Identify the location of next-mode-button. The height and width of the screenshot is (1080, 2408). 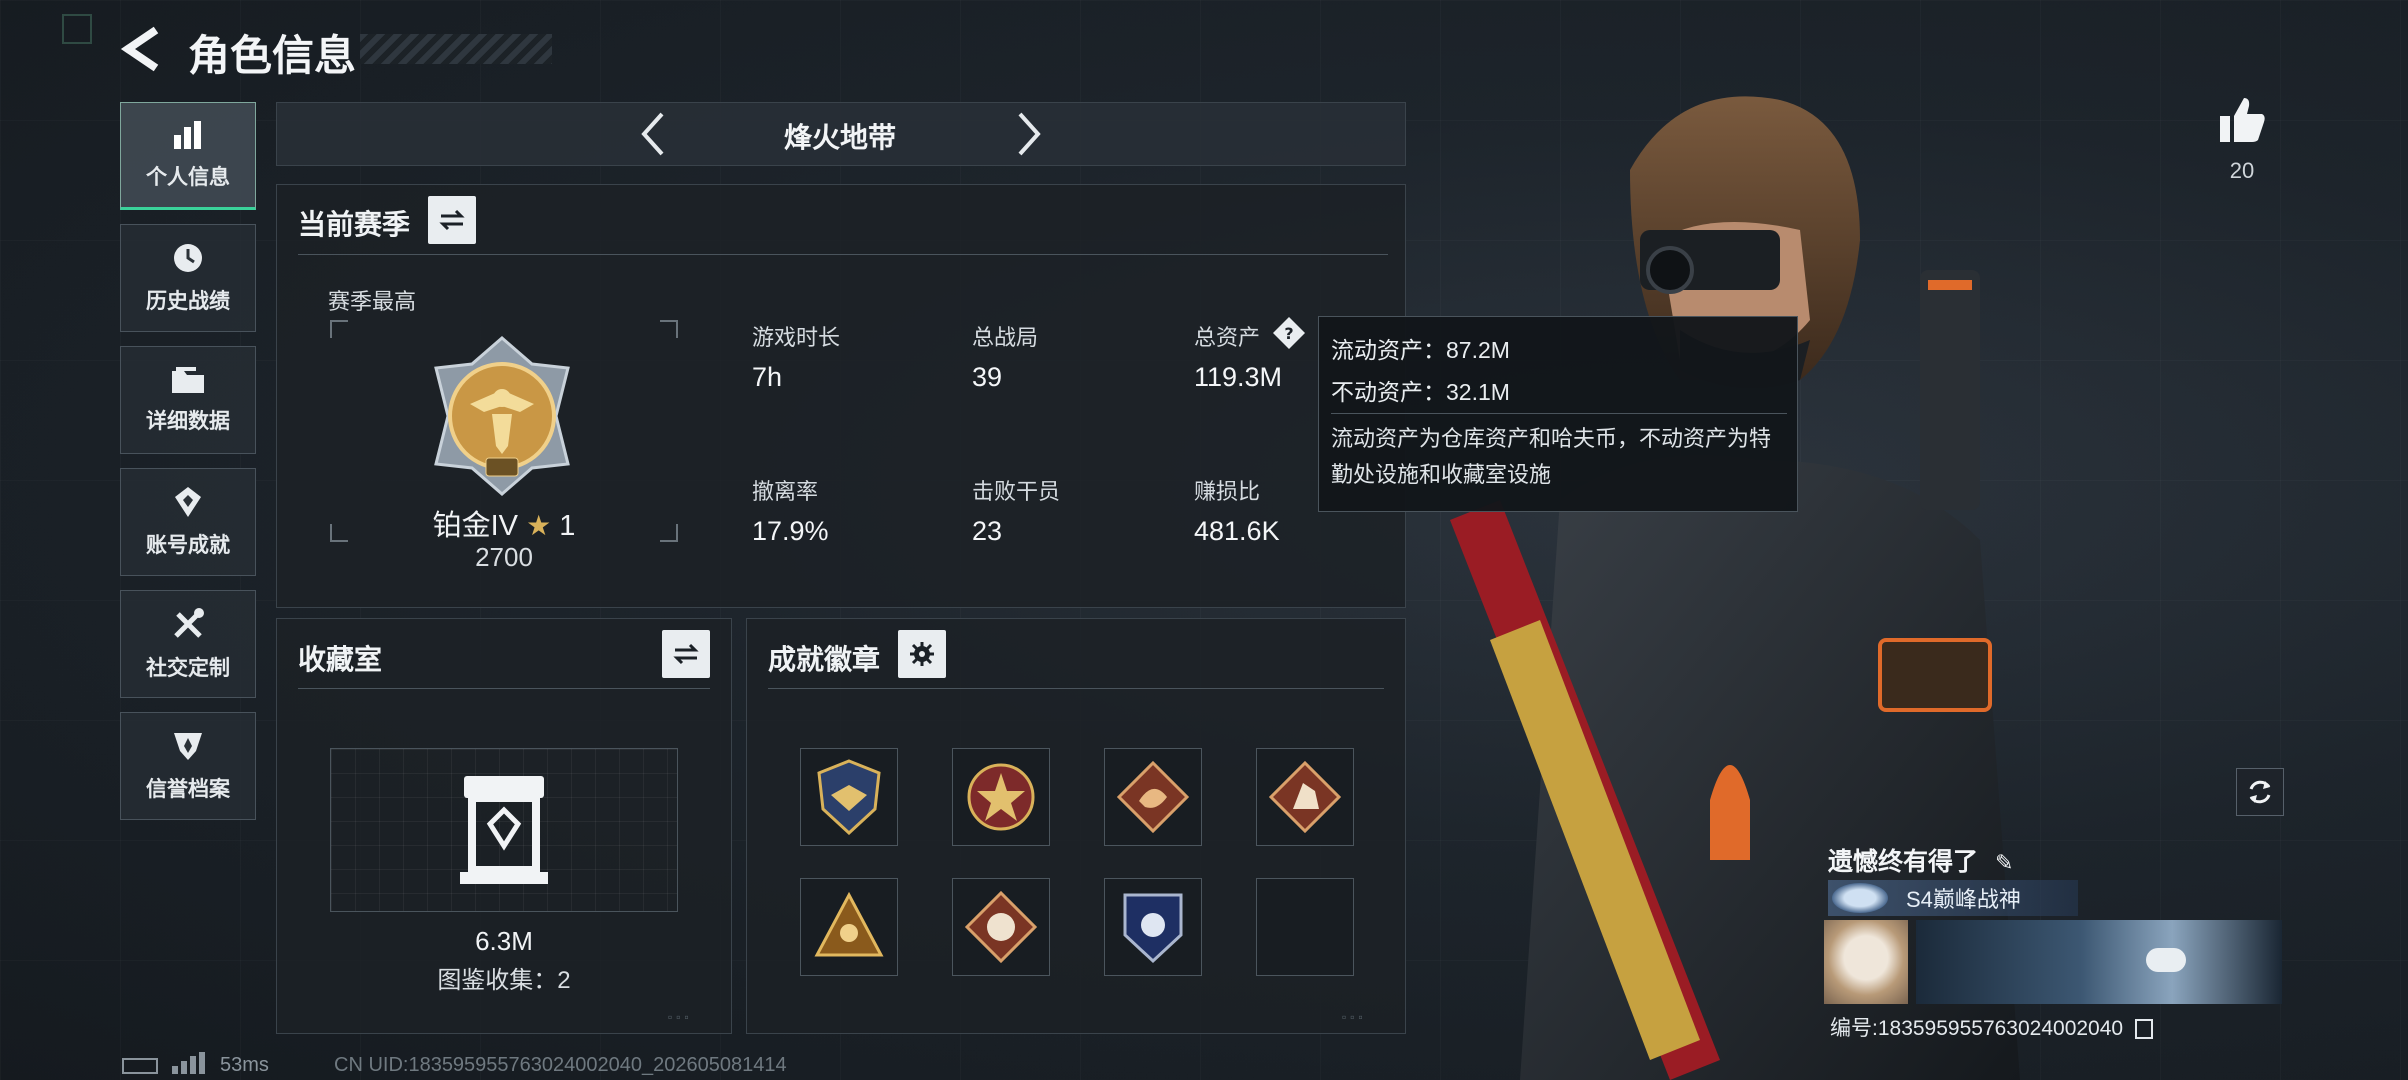
(1028, 134).